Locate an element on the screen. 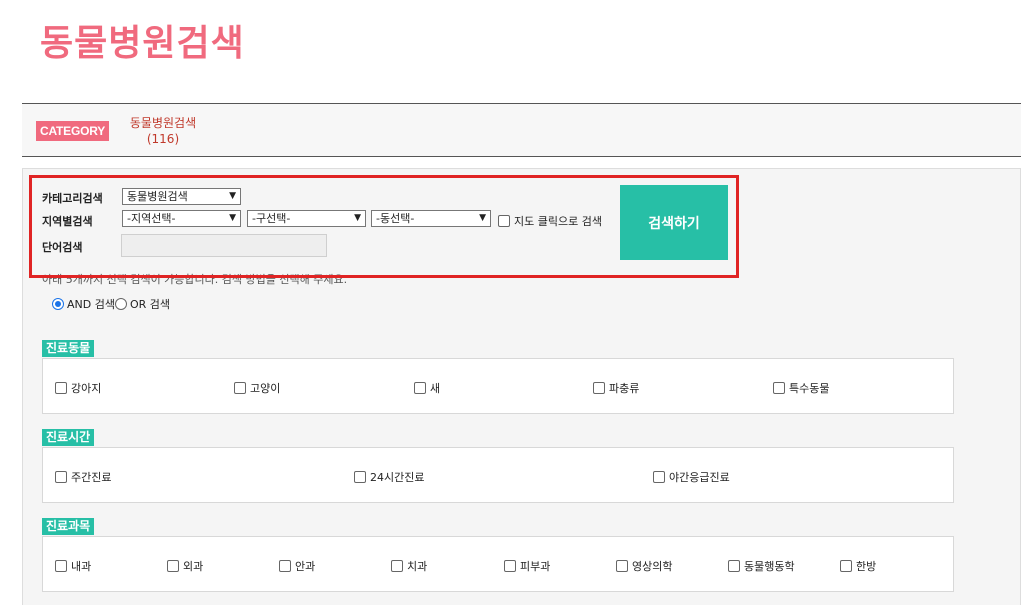 The height and width of the screenshot is (605, 1032). option-label: 동물행동학 is located at coordinates (769, 566).